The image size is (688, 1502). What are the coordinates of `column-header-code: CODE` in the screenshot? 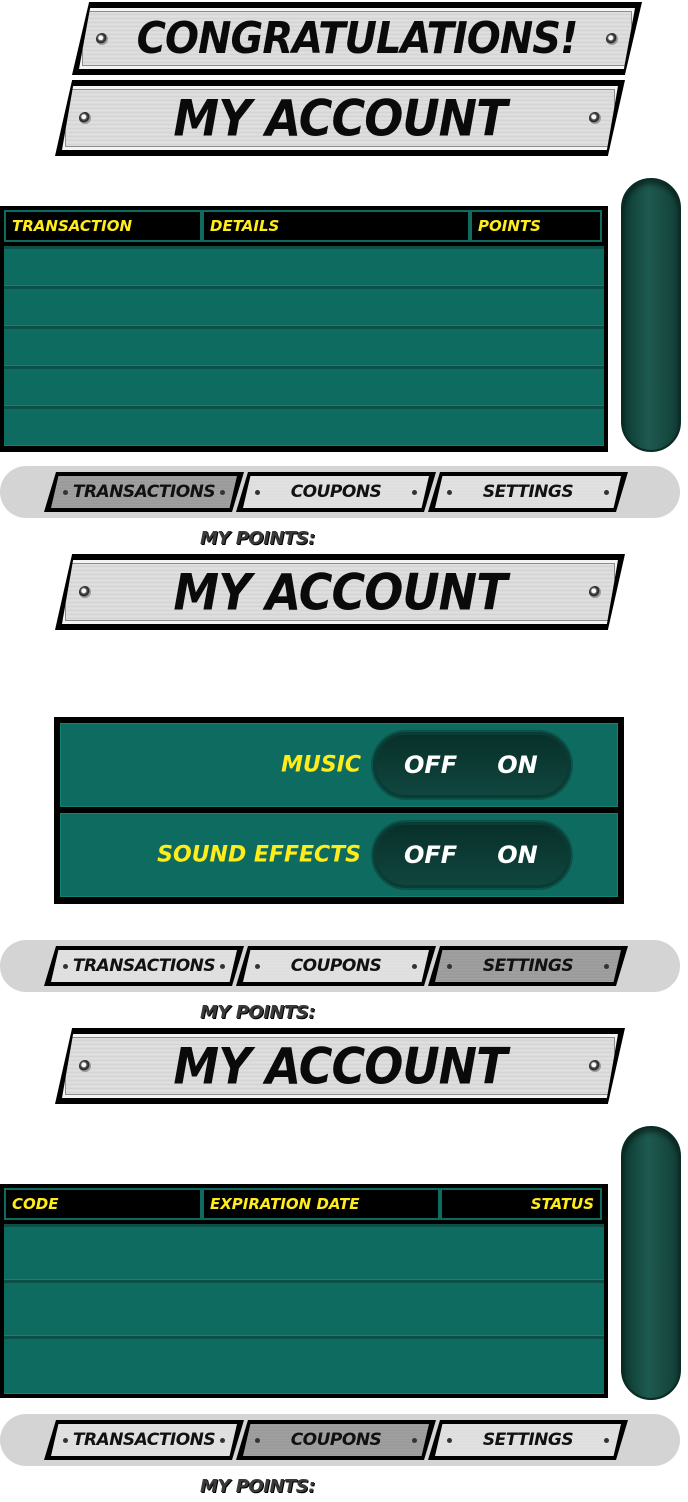 It's located at (103, 1204).